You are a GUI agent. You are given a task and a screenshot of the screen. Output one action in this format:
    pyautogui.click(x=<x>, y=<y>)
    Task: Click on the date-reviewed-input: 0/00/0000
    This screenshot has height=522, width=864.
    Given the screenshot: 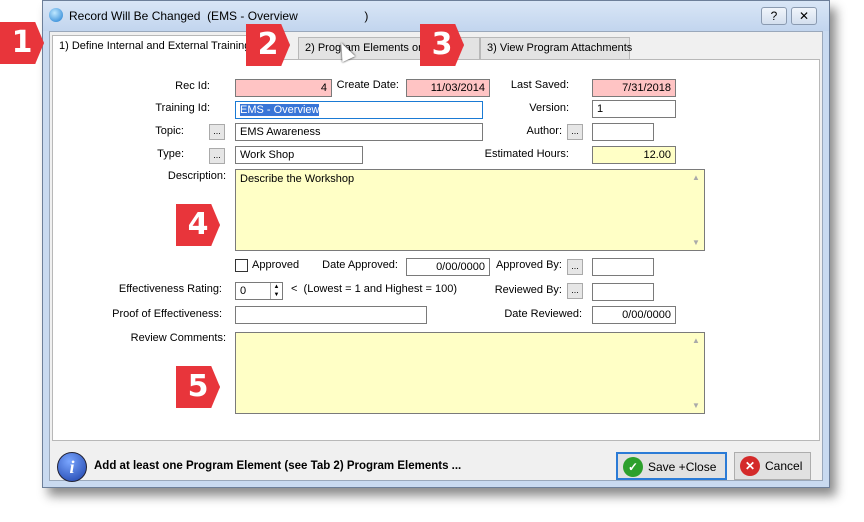 What is the action you would take?
    pyautogui.click(x=634, y=315)
    